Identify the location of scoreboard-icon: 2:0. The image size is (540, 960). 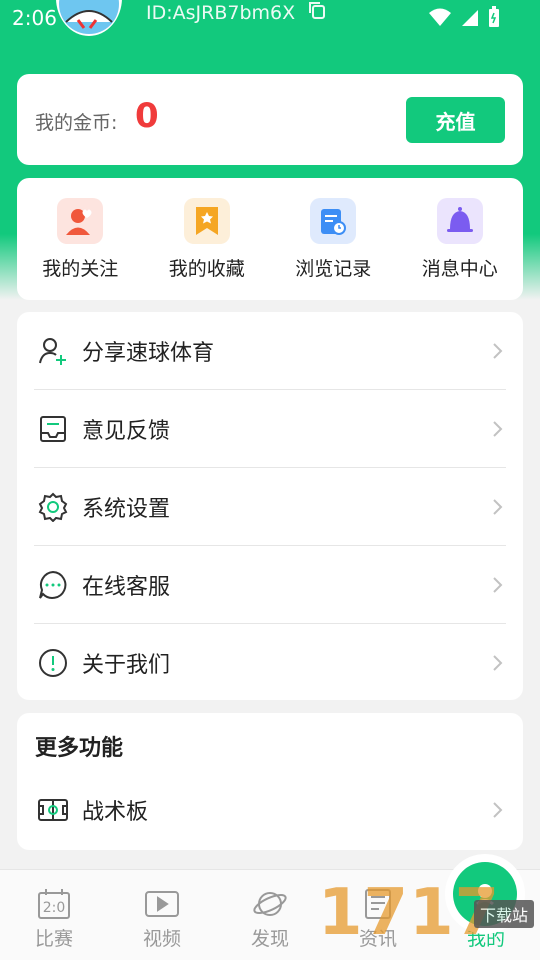
(54, 904).